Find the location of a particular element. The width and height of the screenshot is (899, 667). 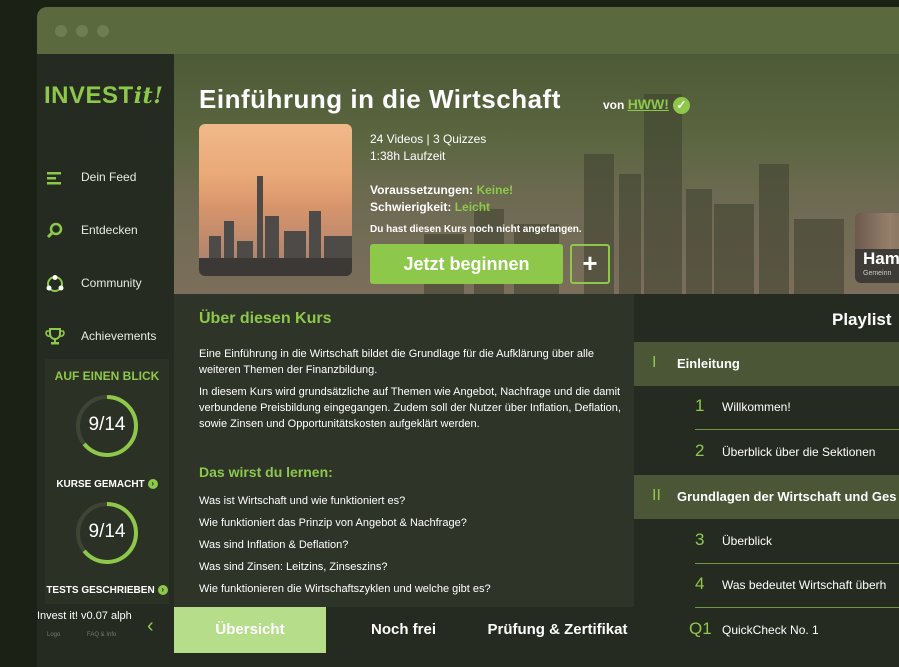

window-close-dot is located at coordinates (61, 31).